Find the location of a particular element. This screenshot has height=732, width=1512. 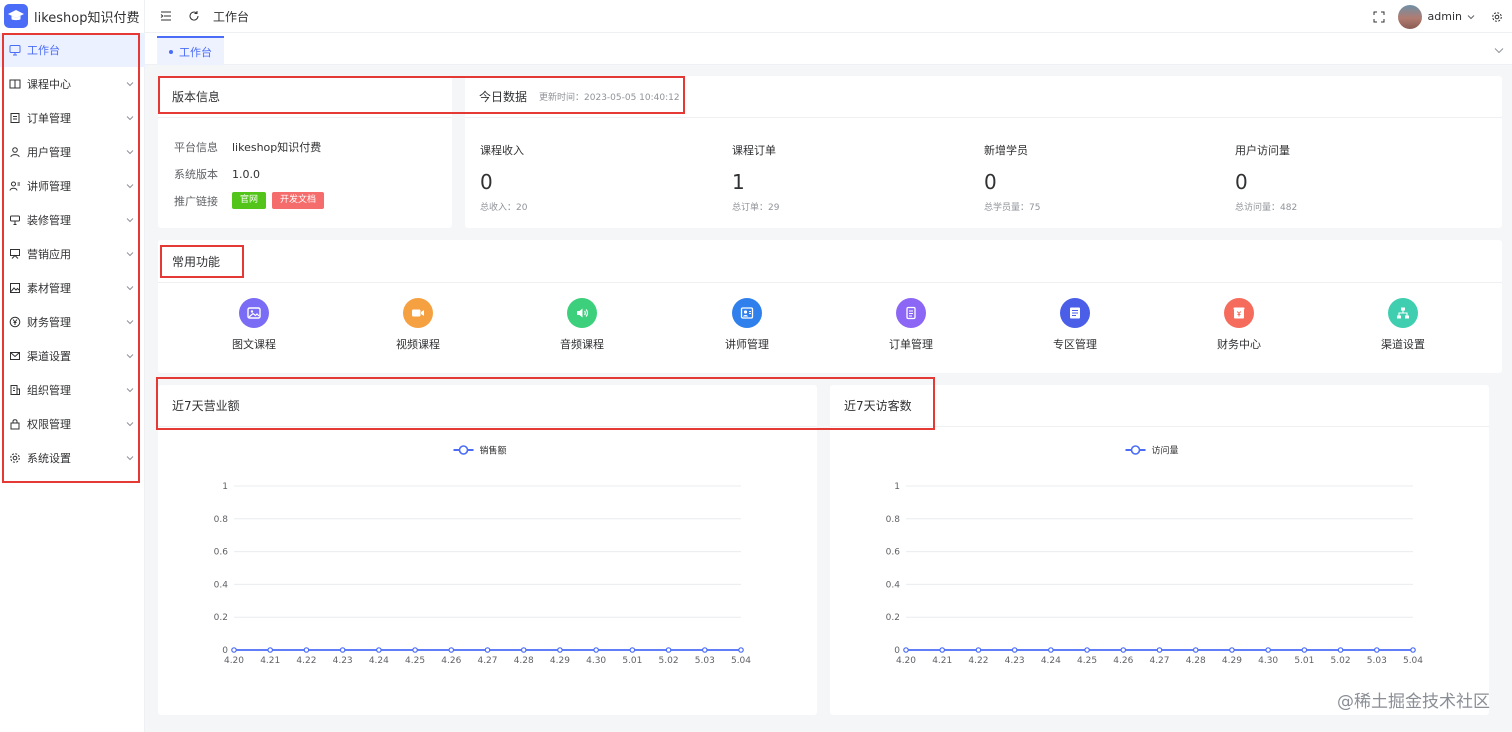

tab-label: 工作台 is located at coordinates (195, 52).